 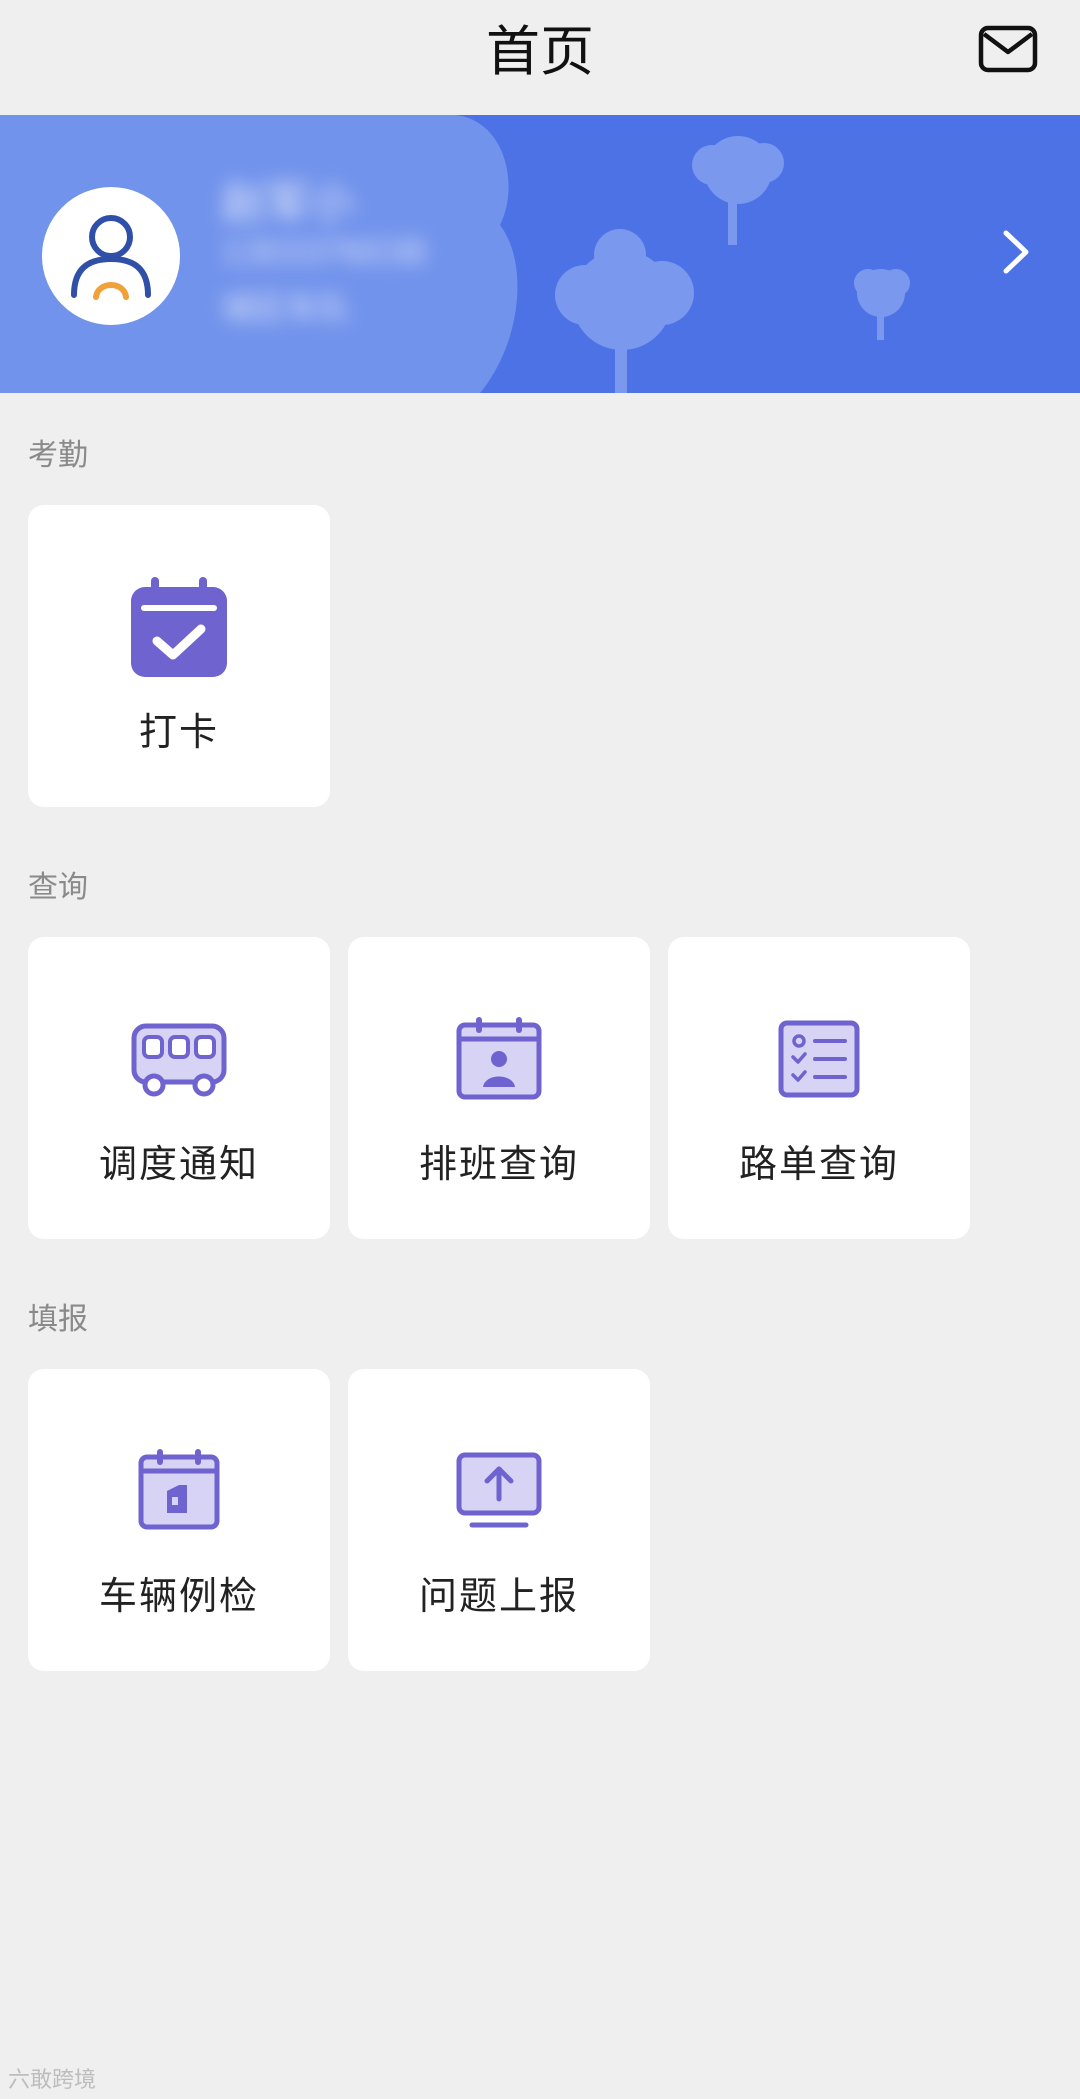 I want to click on tile-dispatch-notice: 调度通知, so click(x=179, y=1088).